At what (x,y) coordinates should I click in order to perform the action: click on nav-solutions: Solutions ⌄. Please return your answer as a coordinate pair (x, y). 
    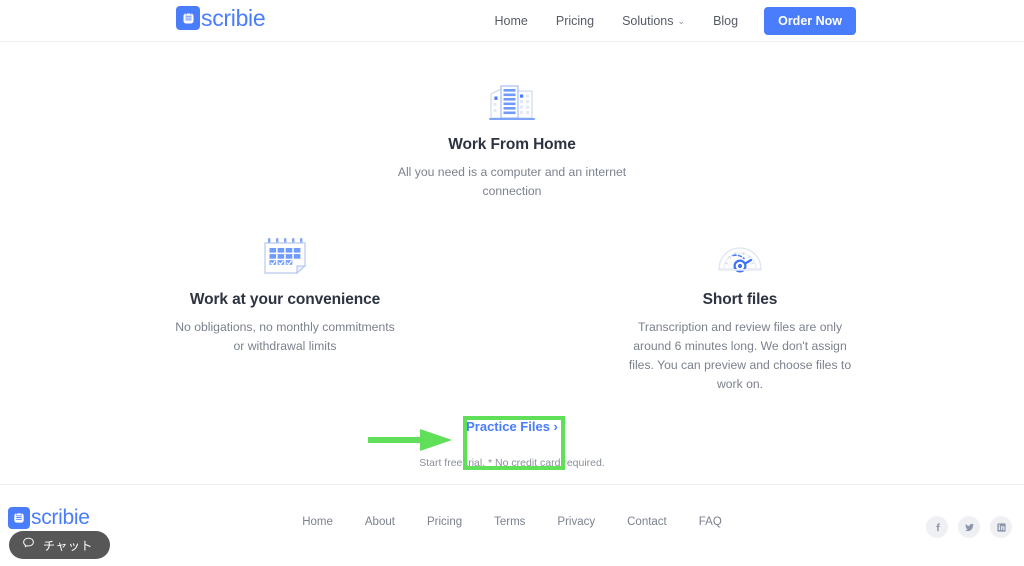
    Looking at the image, I should click on (653, 21).